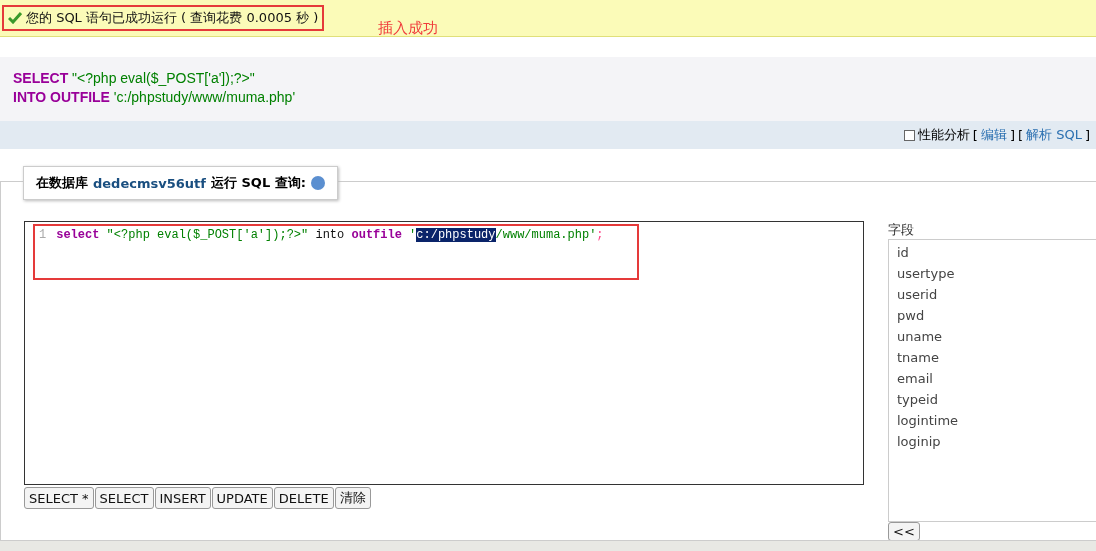 The width and height of the screenshot is (1096, 551). I want to click on query-button: SELECT, so click(124, 498).